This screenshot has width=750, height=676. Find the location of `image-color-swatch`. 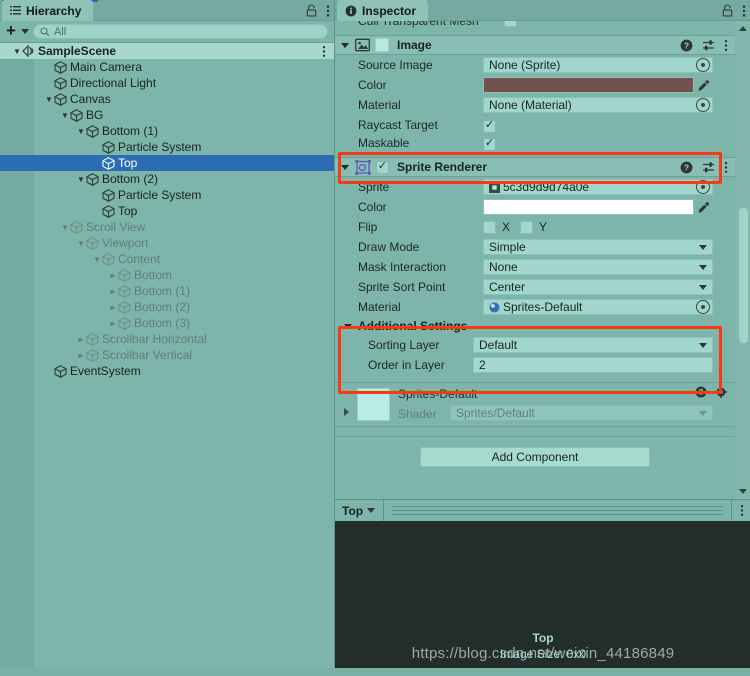

image-color-swatch is located at coordinates (588, 85).